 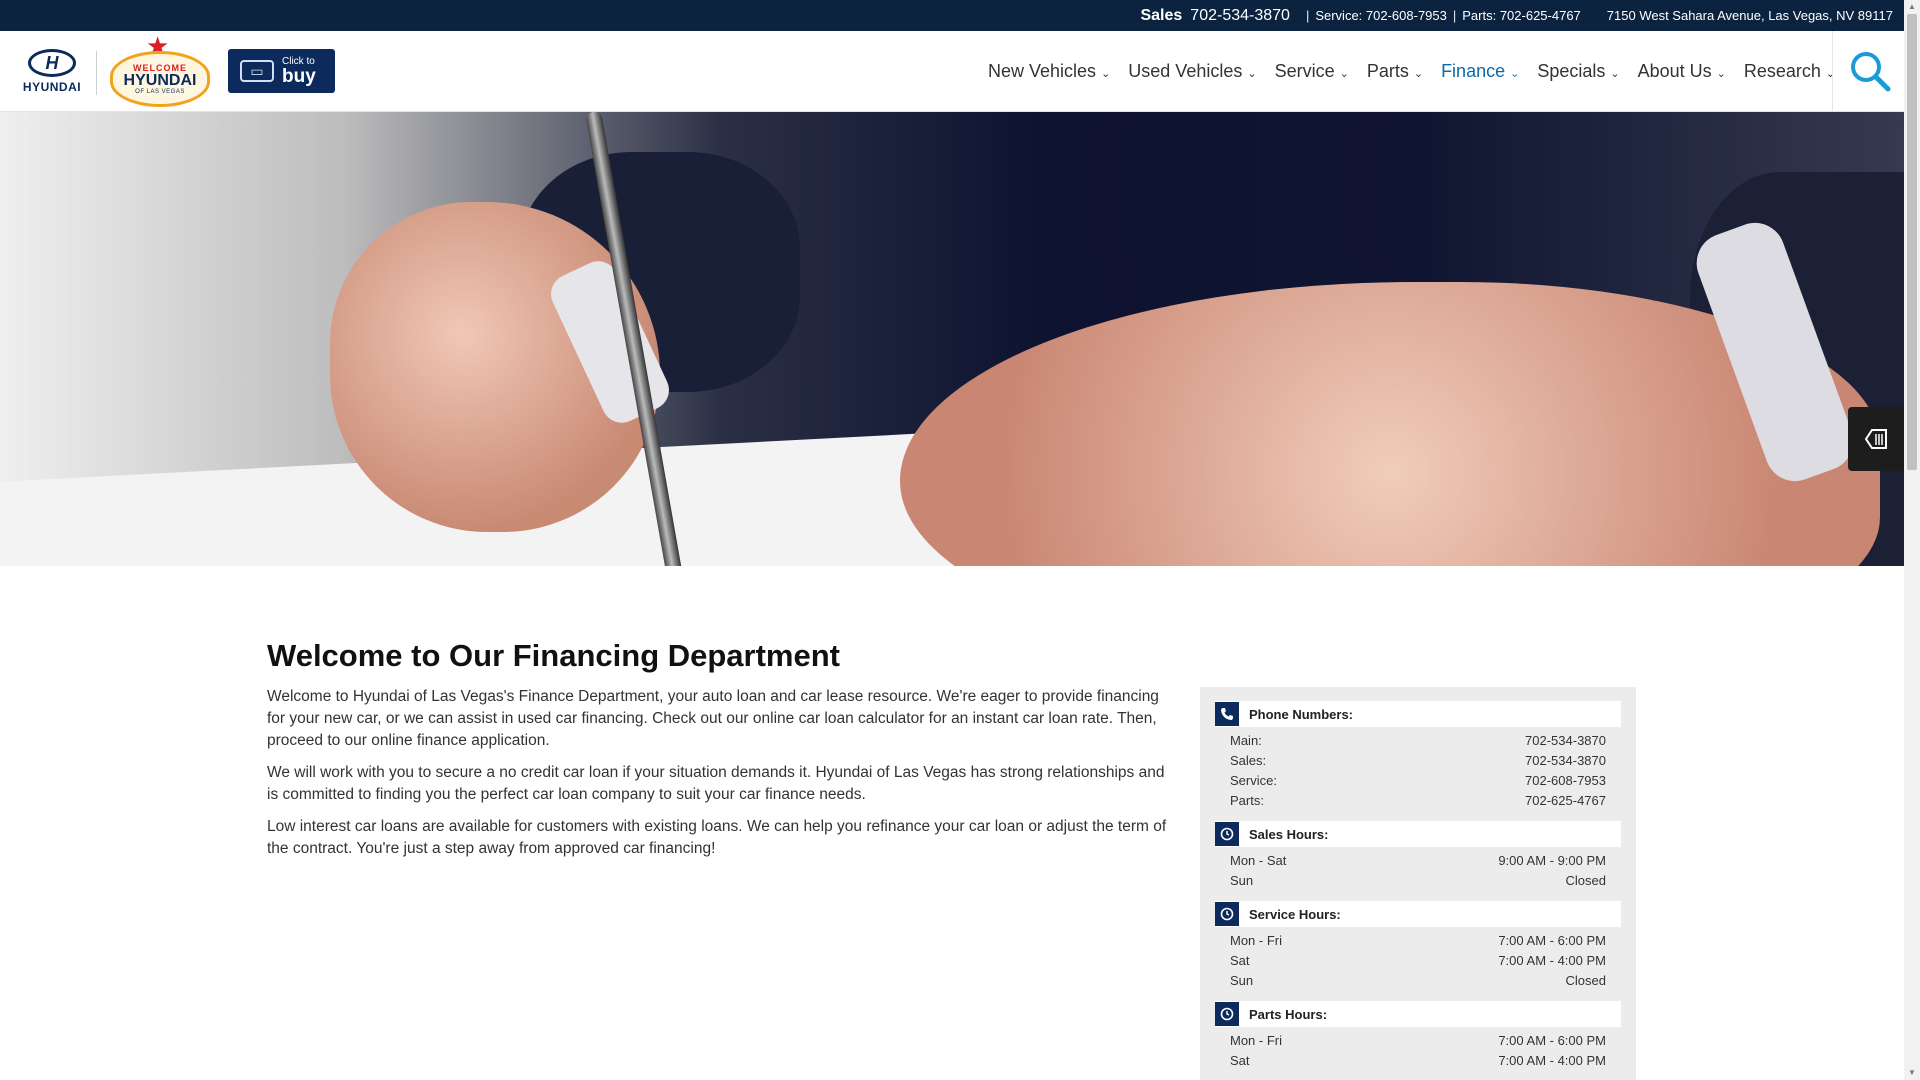 I want to click on dealer-logo-name: HYUNDAI, so click(x=160, y=80).